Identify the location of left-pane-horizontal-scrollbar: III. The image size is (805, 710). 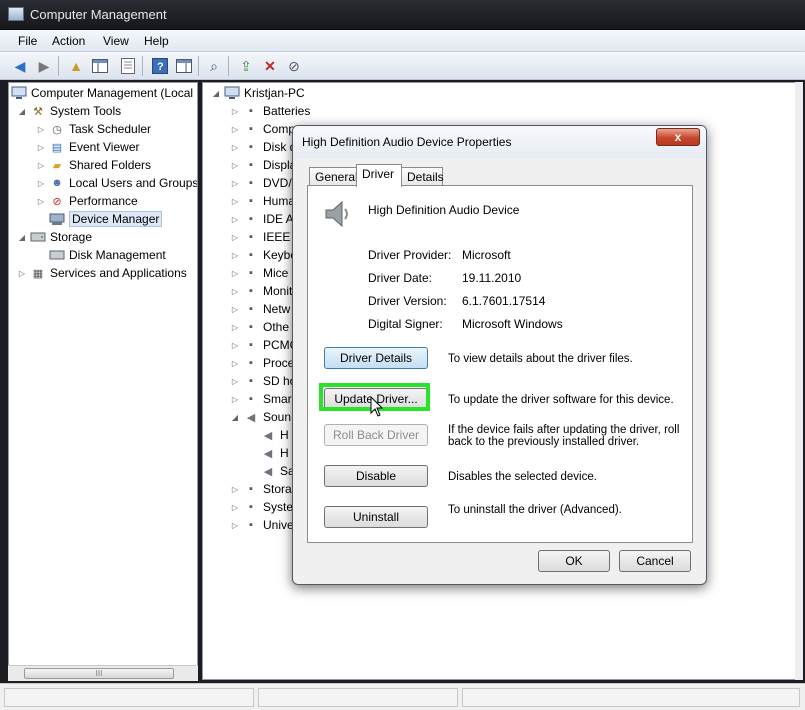
(103, 673).